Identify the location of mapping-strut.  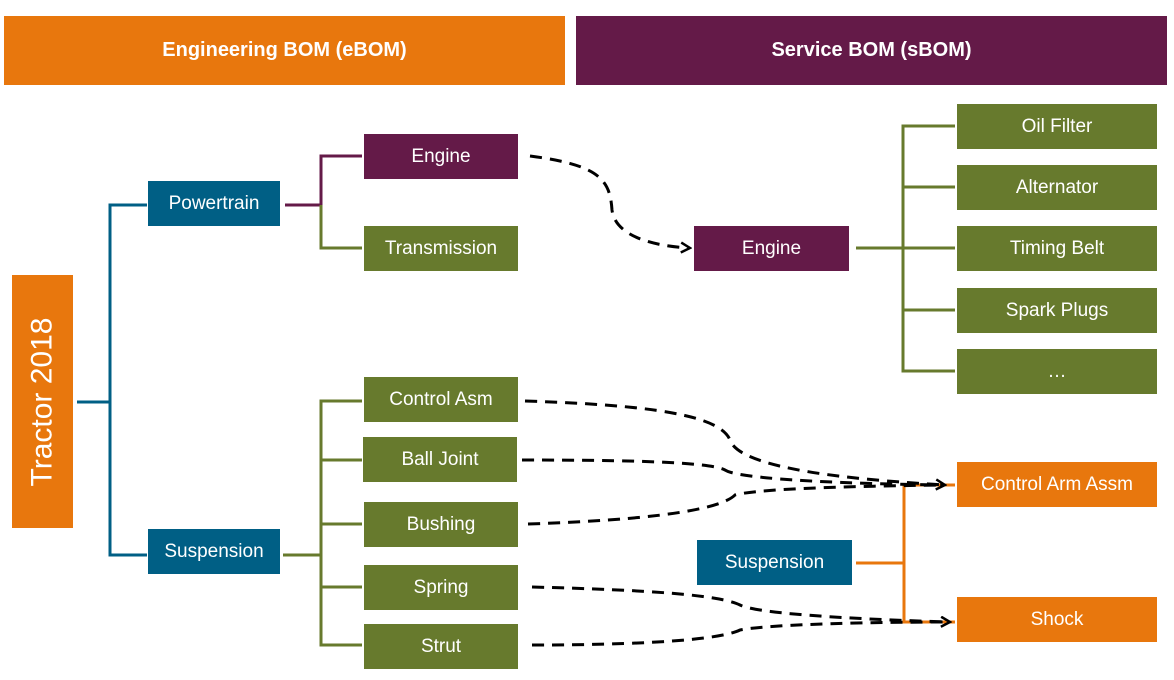
(741, 633).